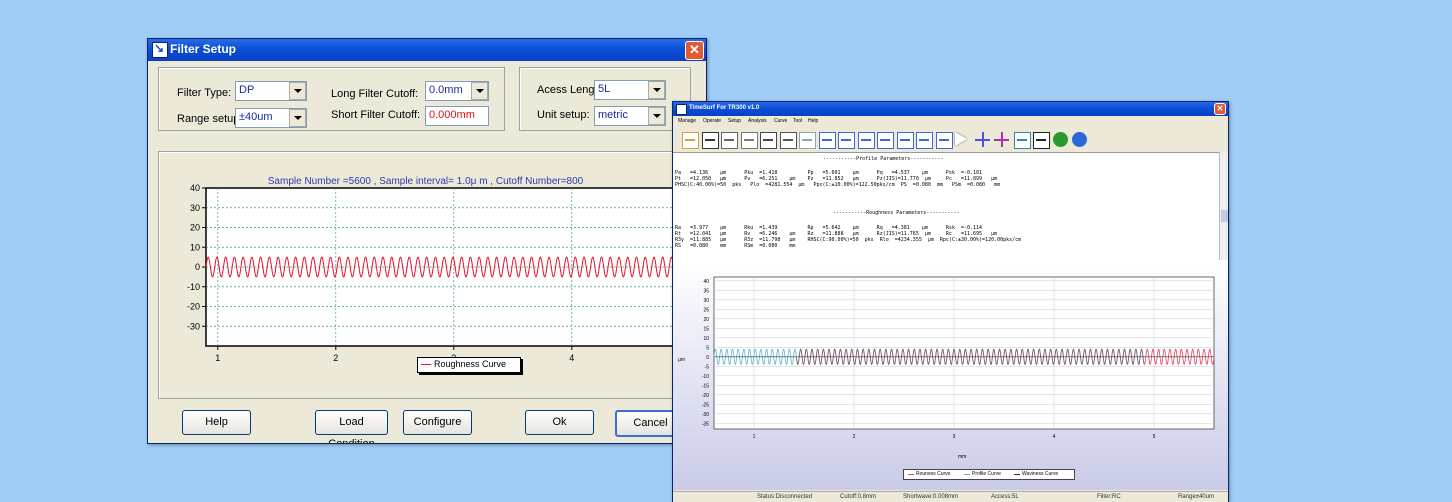 The width and height of the screenshot is (1452, 502). Describe the element at coordinates (905, 140) in the screenshot. I see `curve2-icon` at that location.